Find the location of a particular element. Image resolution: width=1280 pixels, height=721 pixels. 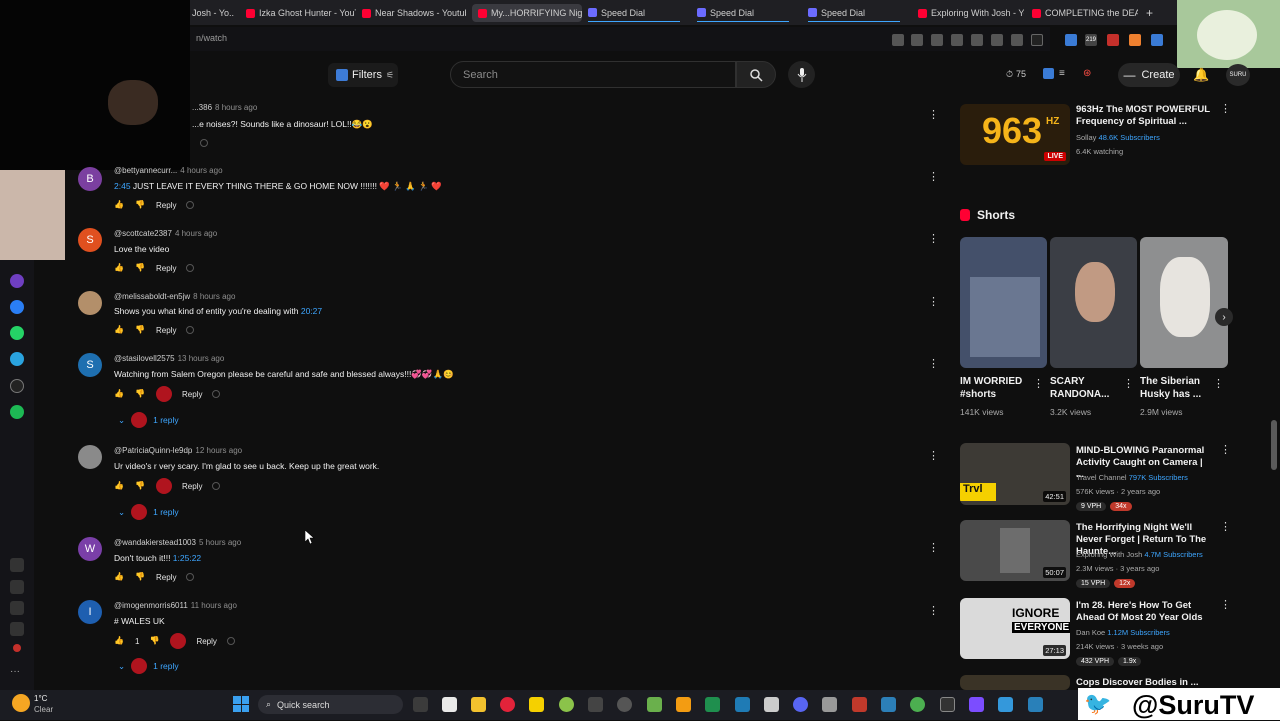

tab: Speed Dial is located at coordinates (854, 13).